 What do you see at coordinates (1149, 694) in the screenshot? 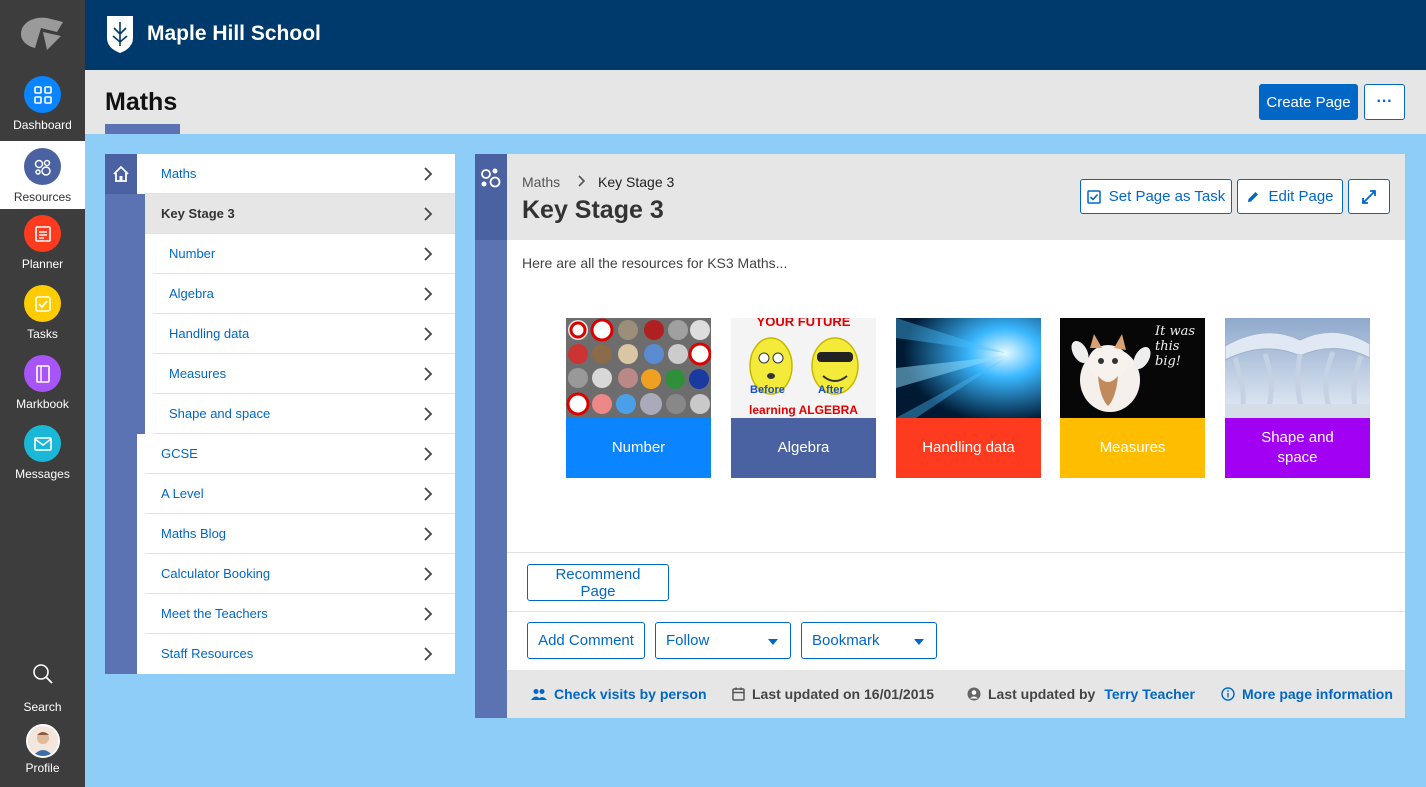
I see `author-link: Terry Teacher` at bounding box center [1149, 694].